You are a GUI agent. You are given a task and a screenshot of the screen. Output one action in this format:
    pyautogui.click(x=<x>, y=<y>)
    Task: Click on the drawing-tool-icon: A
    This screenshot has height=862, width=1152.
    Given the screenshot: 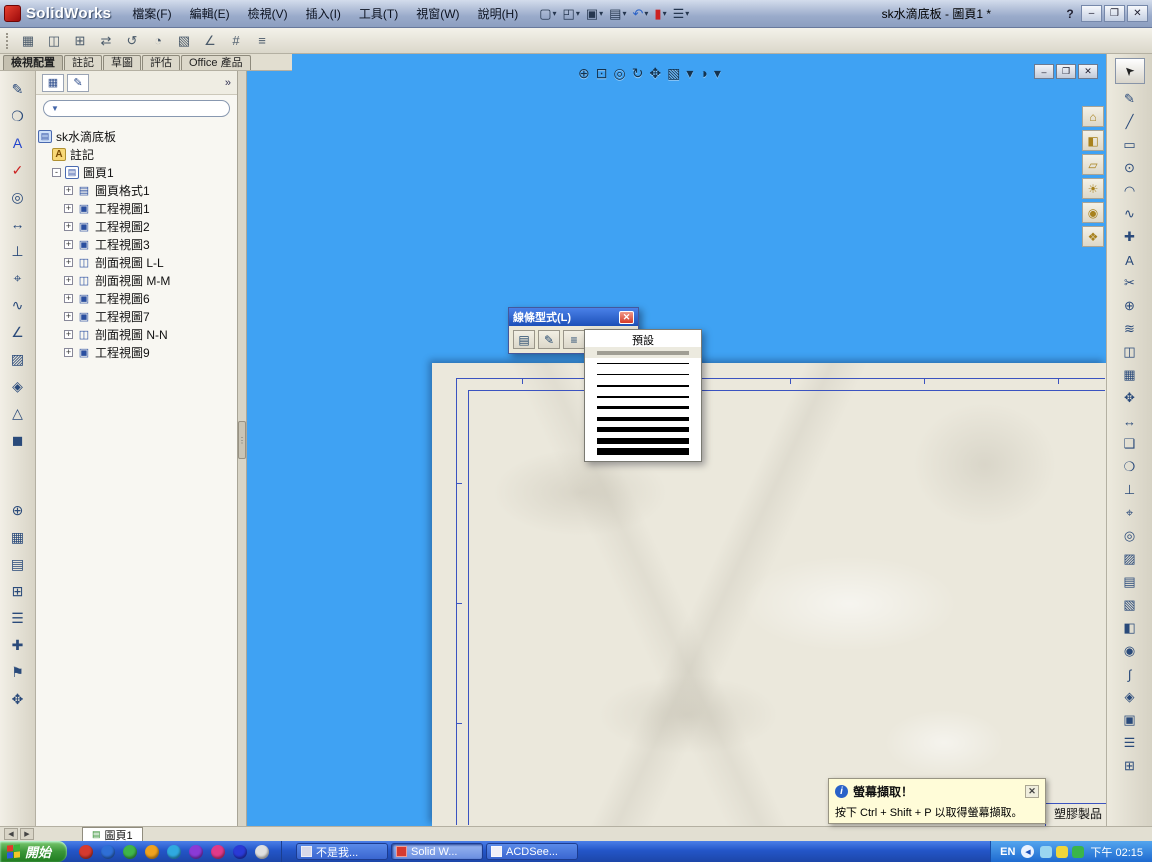 What is the action you would take?
    pyautogui.click(x=1130, y=260)
    